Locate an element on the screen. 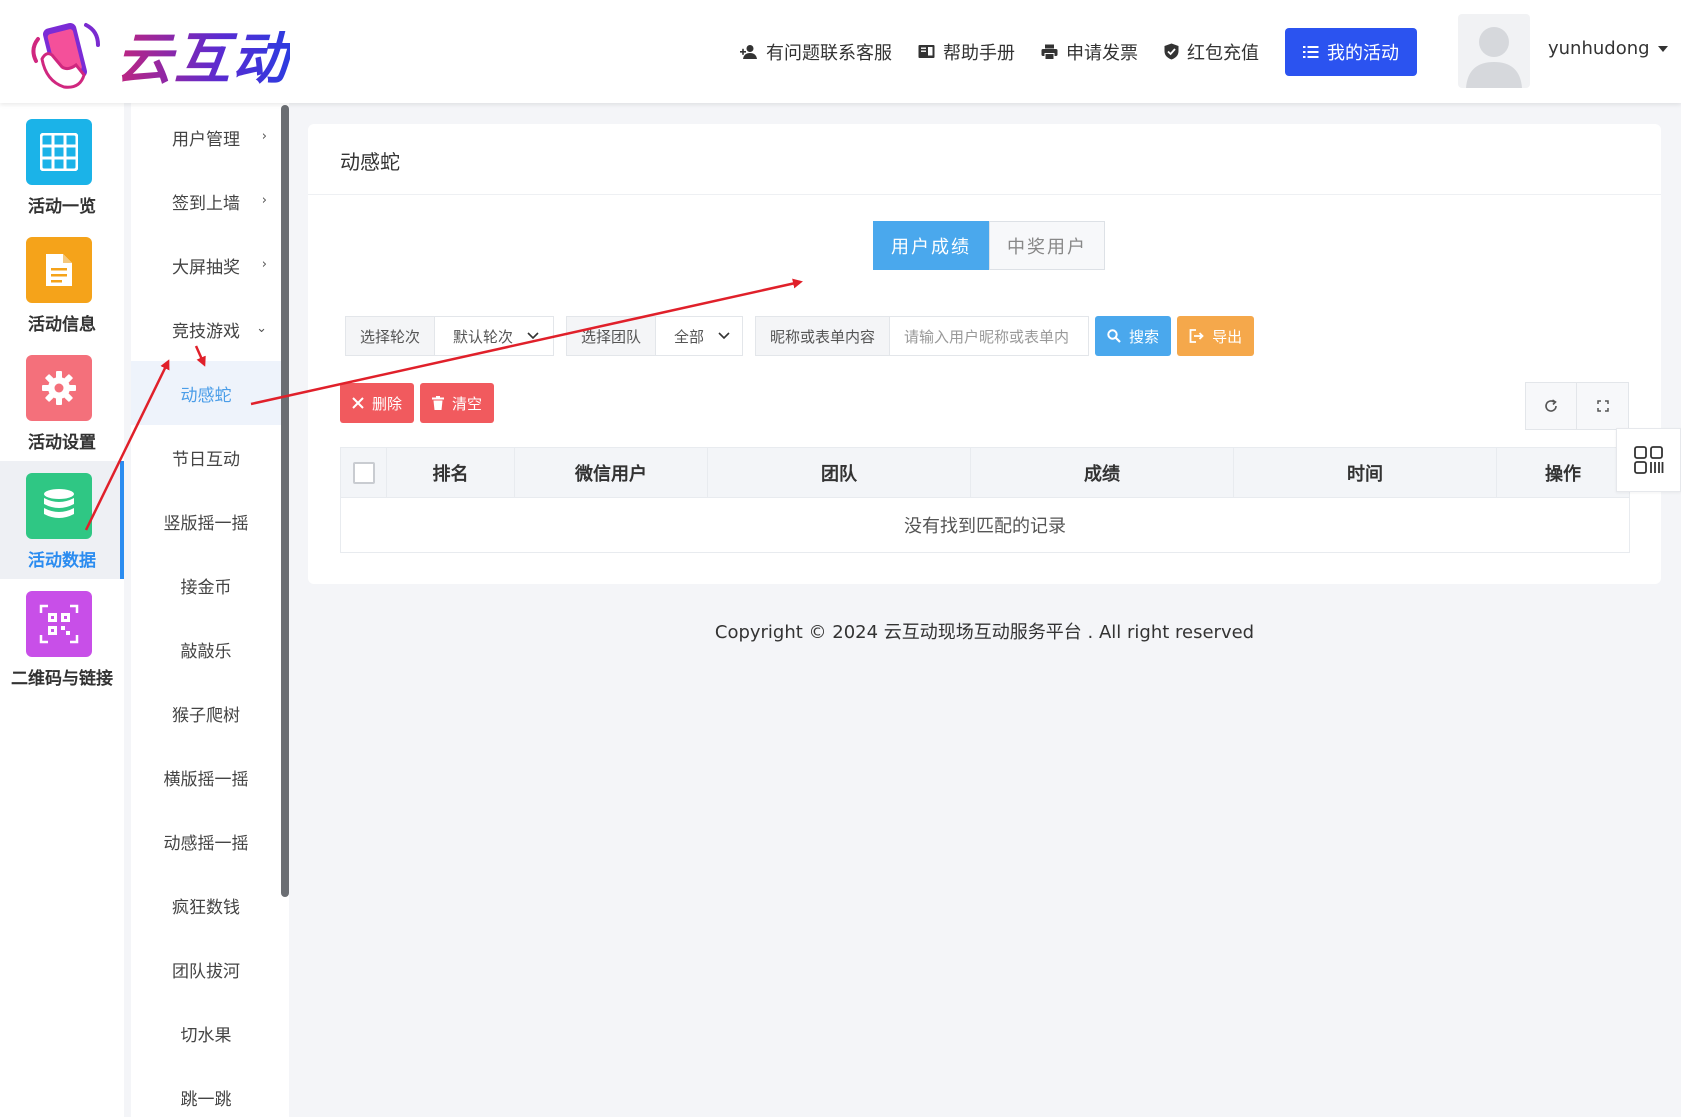 The image size is (1681, 1117). team-value: 全部 is located at coordinates (689, 336).